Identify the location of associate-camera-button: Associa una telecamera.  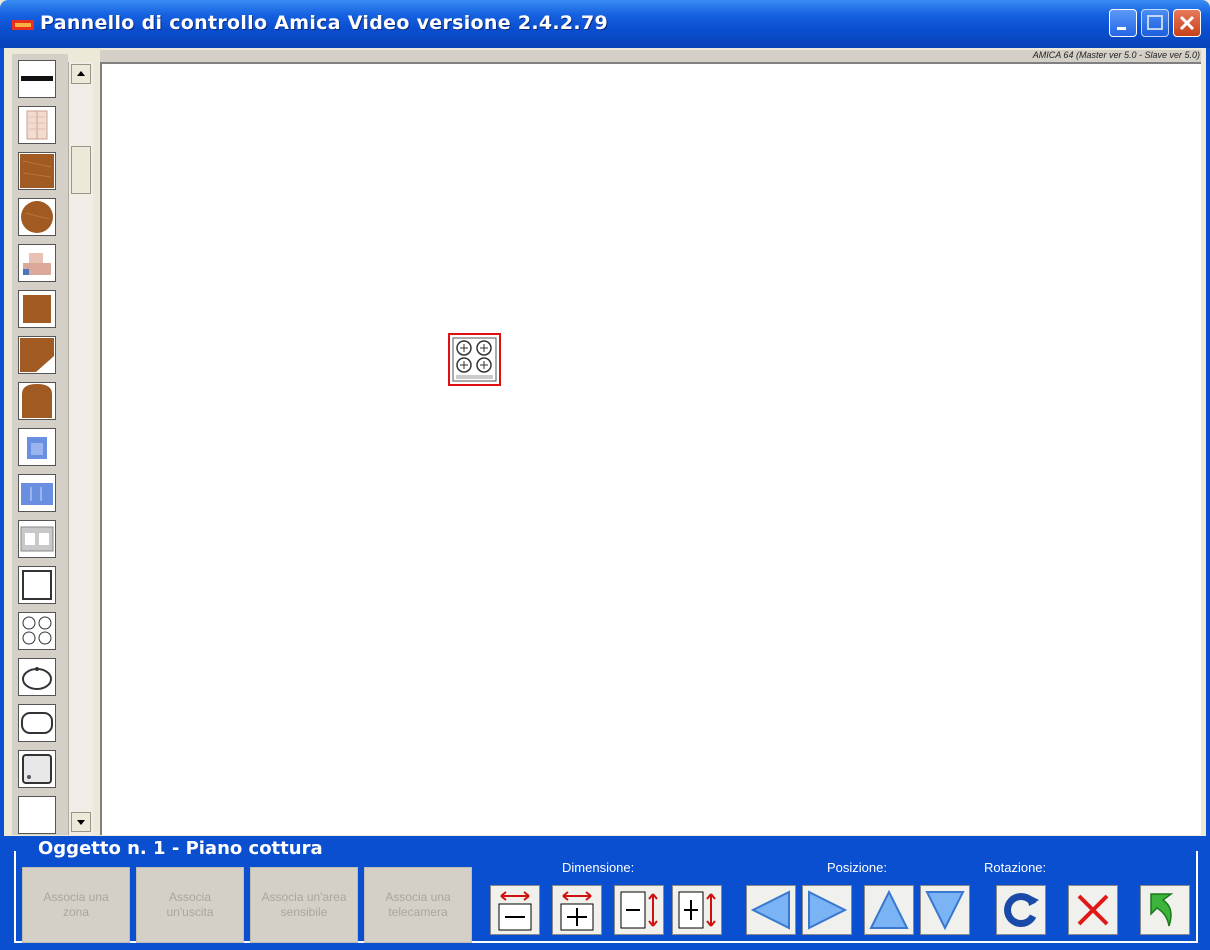
(418, 905).